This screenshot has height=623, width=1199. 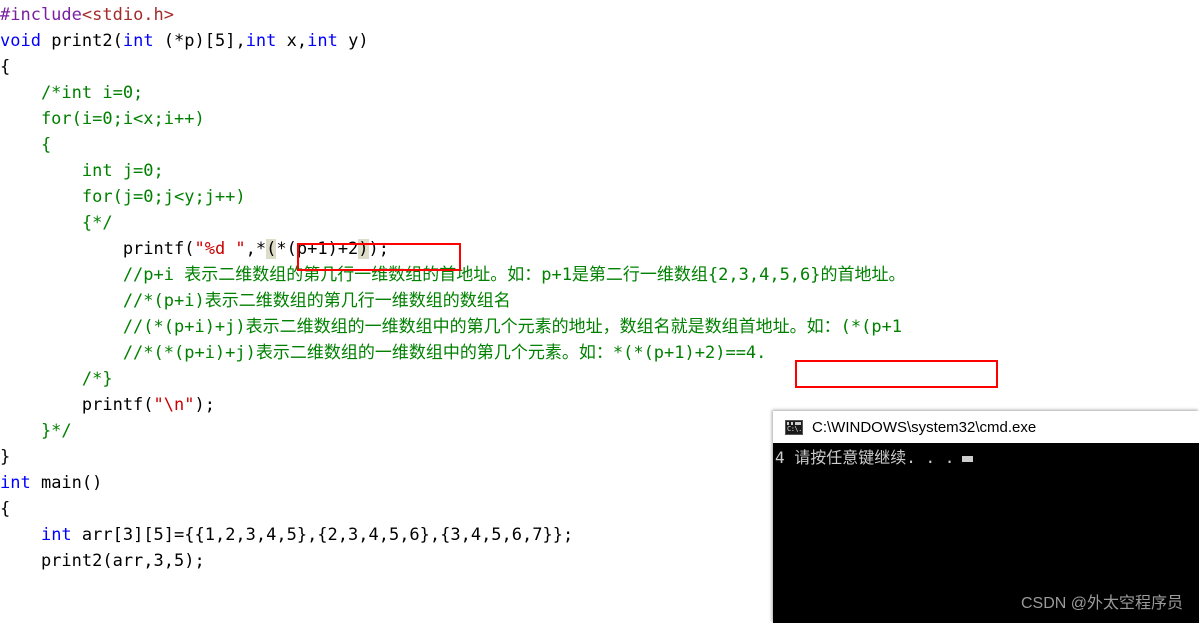 I want to click on code-line: for(j=0;j<y;j++), so click(x=123, y=197).